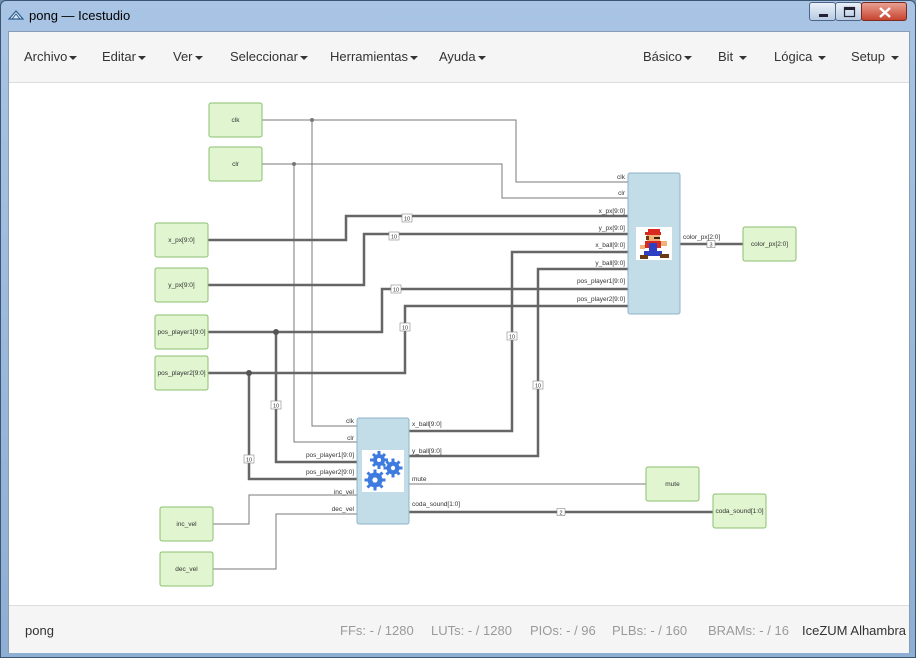 This screenshot has width=916, height=658. Describe the element at coordinates (39, 630) in the screenshot. I see `project-name: pong` at that location.